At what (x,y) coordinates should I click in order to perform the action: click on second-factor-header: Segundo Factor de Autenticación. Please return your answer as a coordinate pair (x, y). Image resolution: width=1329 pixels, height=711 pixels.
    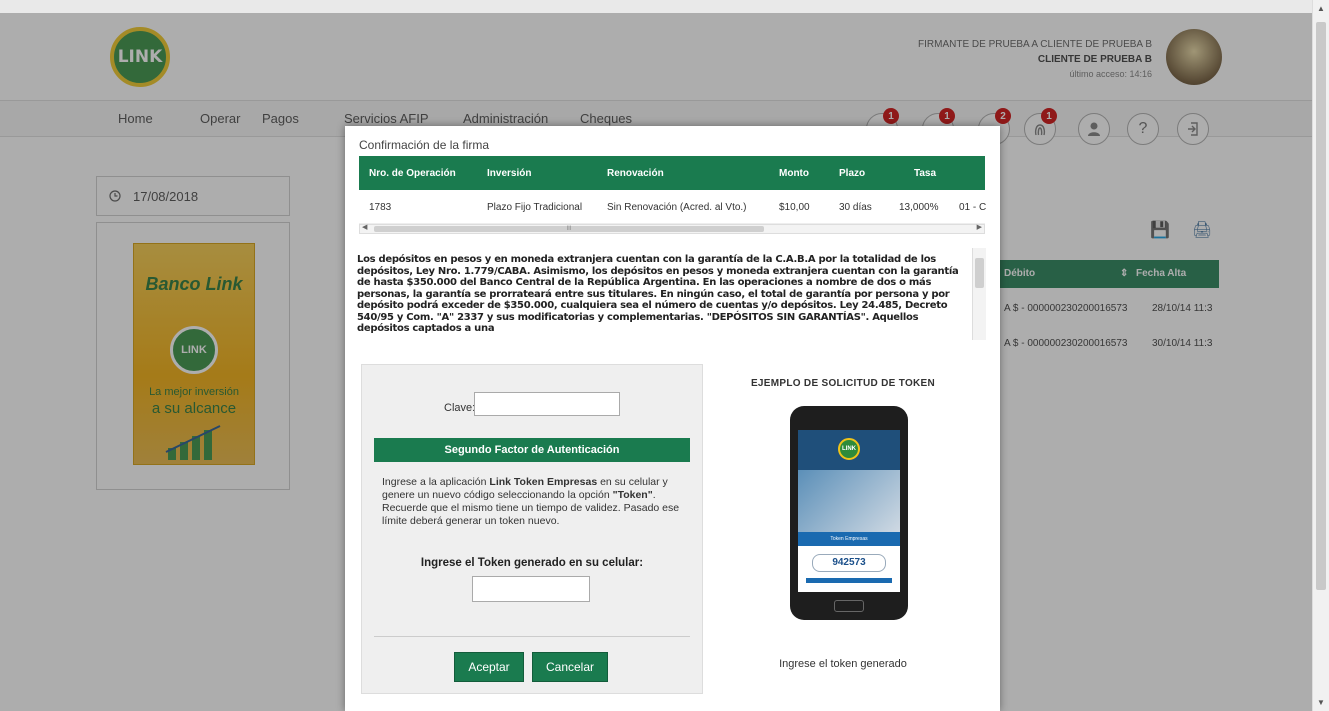
    Looking at the image, I should click on (532, 450).